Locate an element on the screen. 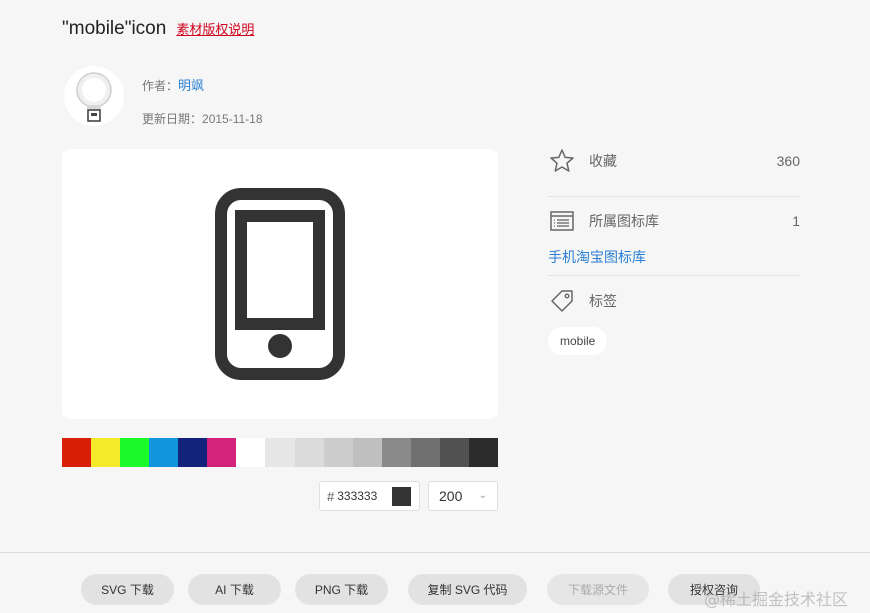 The width and height of the screenshot is (870, 613). tags-label: 标签 is located at coordinates (603, 301).